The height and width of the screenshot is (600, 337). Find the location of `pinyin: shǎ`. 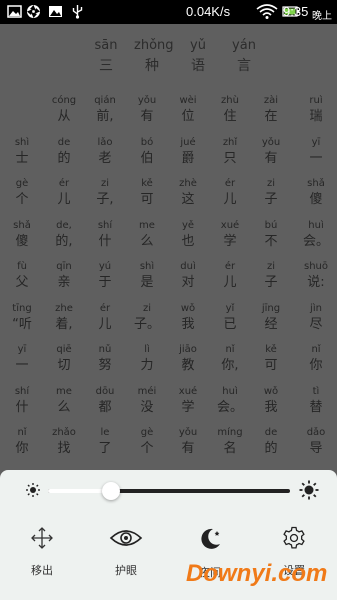

pinyin: shǎ is located at coordinates (22, 225).